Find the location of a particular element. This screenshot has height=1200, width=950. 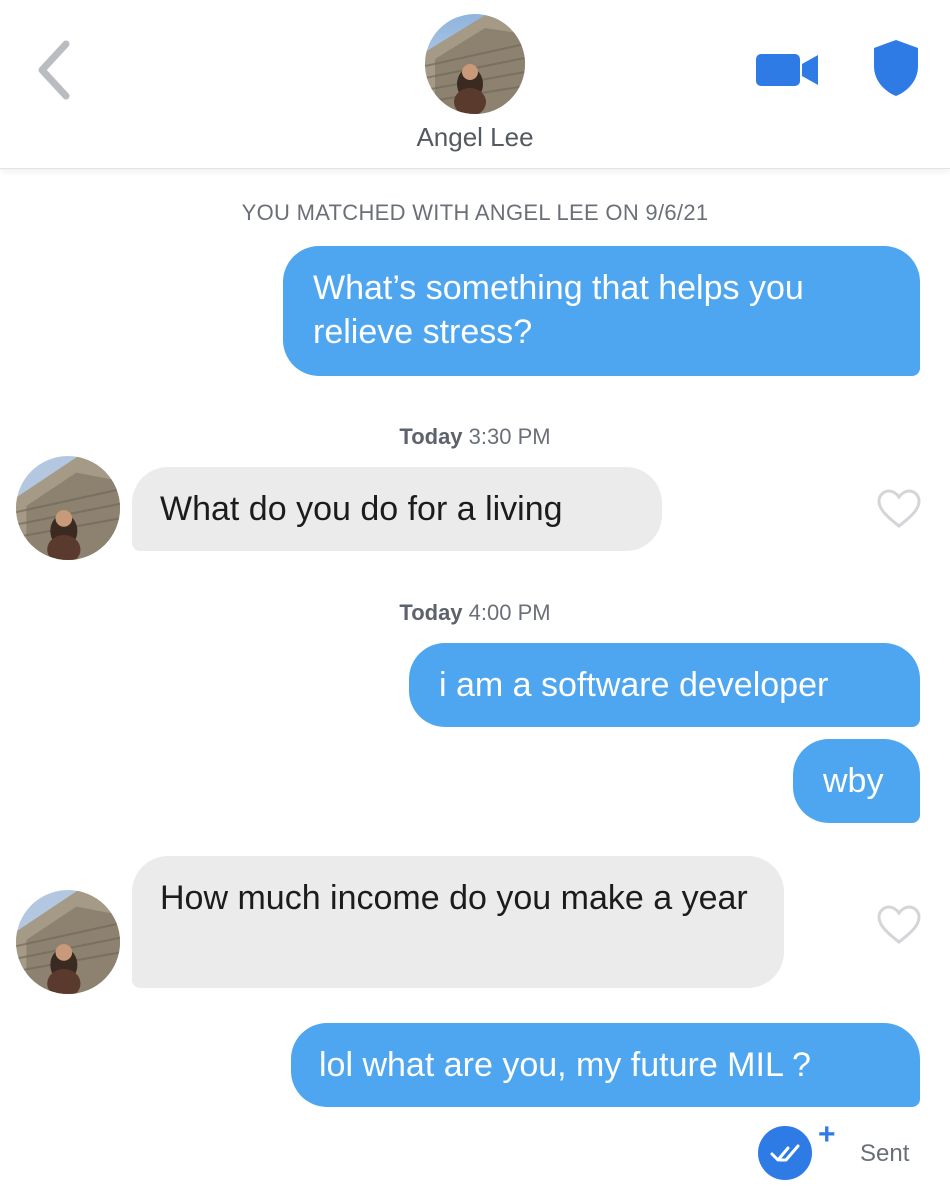

match-avatar is located at coordinates (475, 64).